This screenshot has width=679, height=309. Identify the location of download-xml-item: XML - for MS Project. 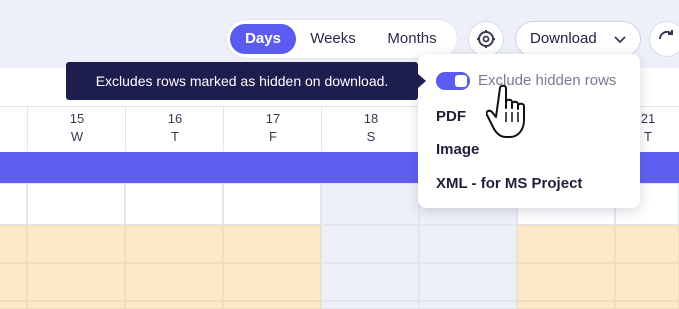
(509, 183).